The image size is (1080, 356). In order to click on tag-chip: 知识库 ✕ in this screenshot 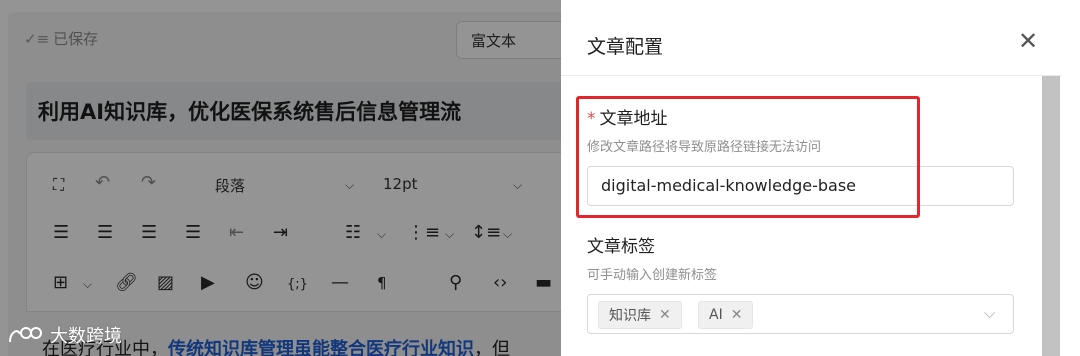, I will do `click(640, 315)`.